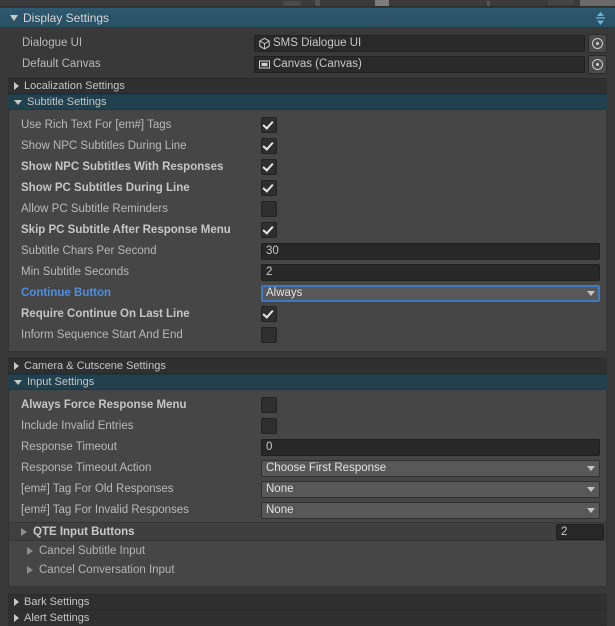 The height and width of the screenshot is (626, 615). What do you see at coordinates (89, 251) in the screenshot?
I see `property-label: Subtitle Chars Per Second` at bounding box center [89, 251].